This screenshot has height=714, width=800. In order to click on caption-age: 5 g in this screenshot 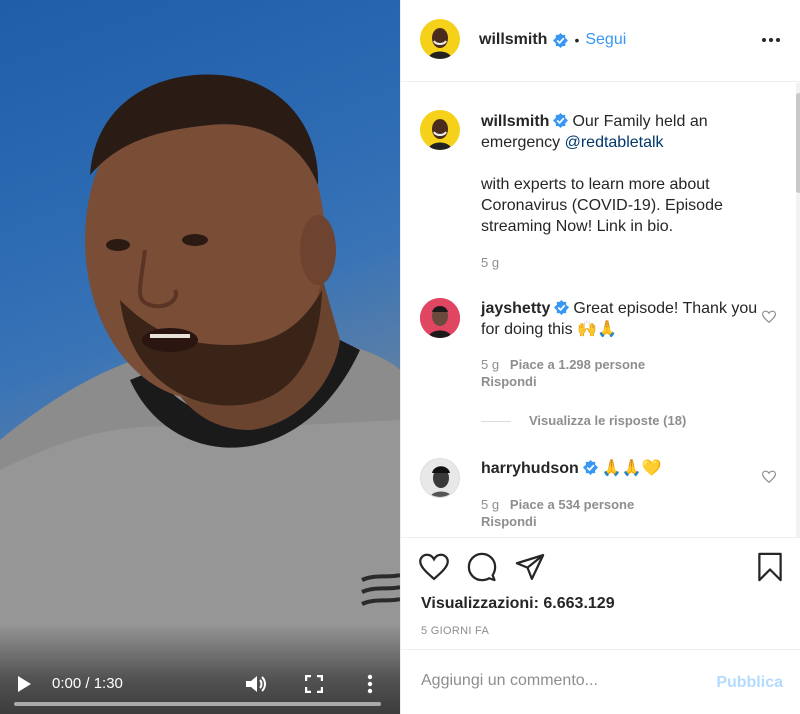, I will do `click(490, 262)`.